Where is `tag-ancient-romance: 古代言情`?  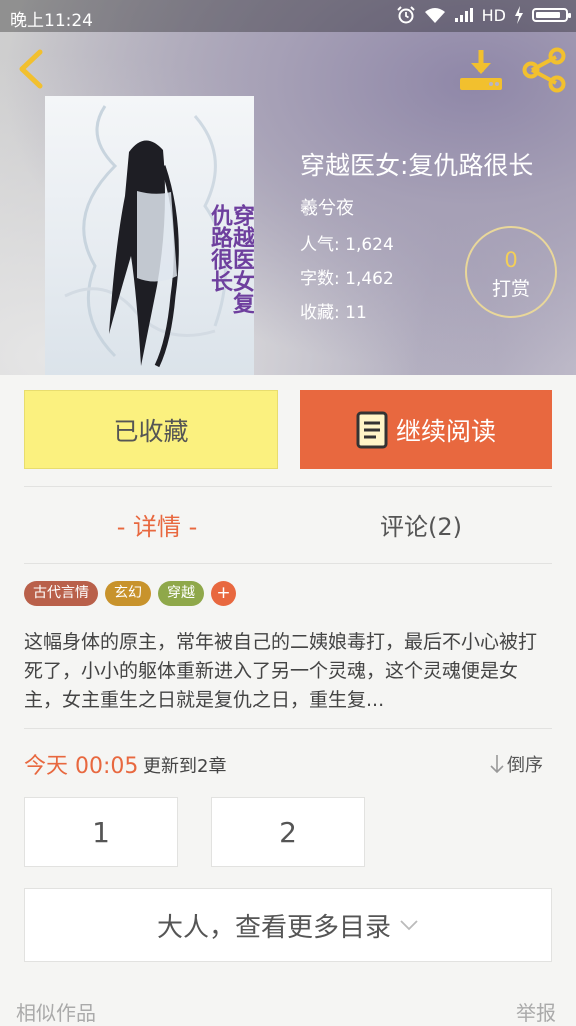 tag-ancient-romance: 古代言情 is located at coordinates (61, 593).